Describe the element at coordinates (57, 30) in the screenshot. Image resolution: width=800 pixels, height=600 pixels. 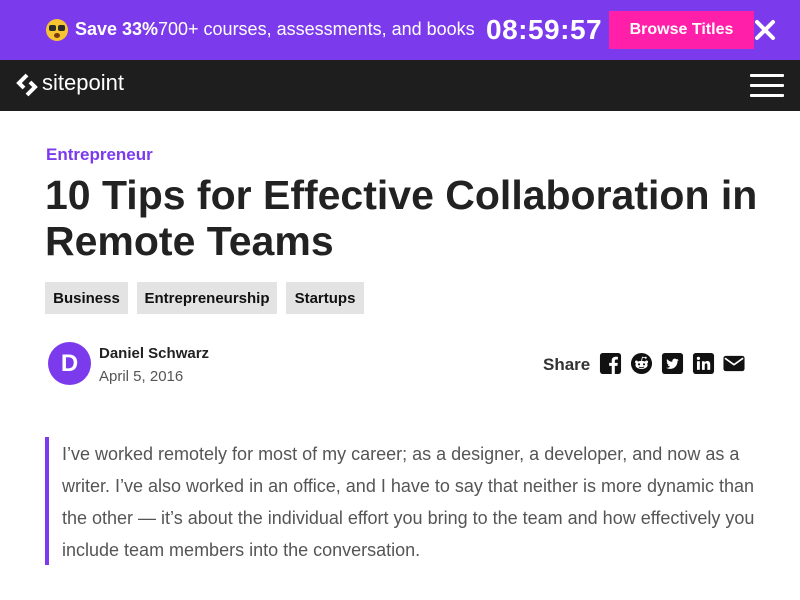
I see `shocked-face-emoji-icon` at that location.